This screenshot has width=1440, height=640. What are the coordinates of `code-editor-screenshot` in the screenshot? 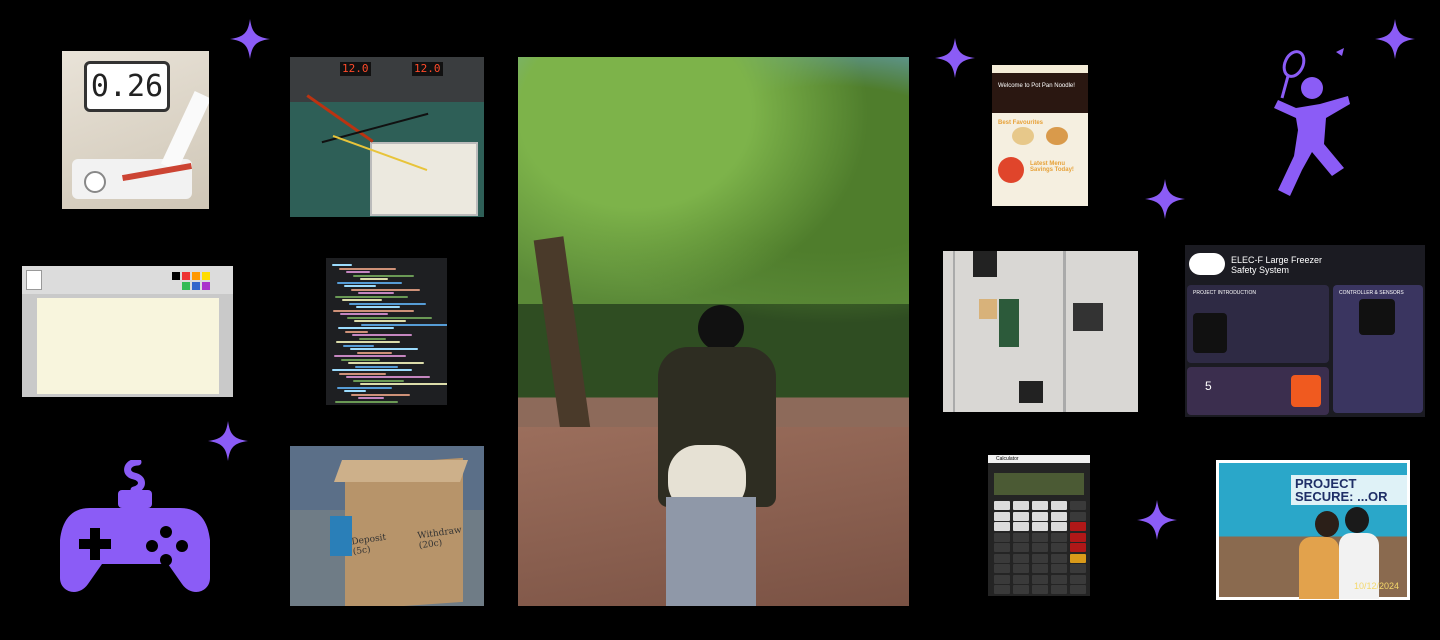 It's located at (386, 331).